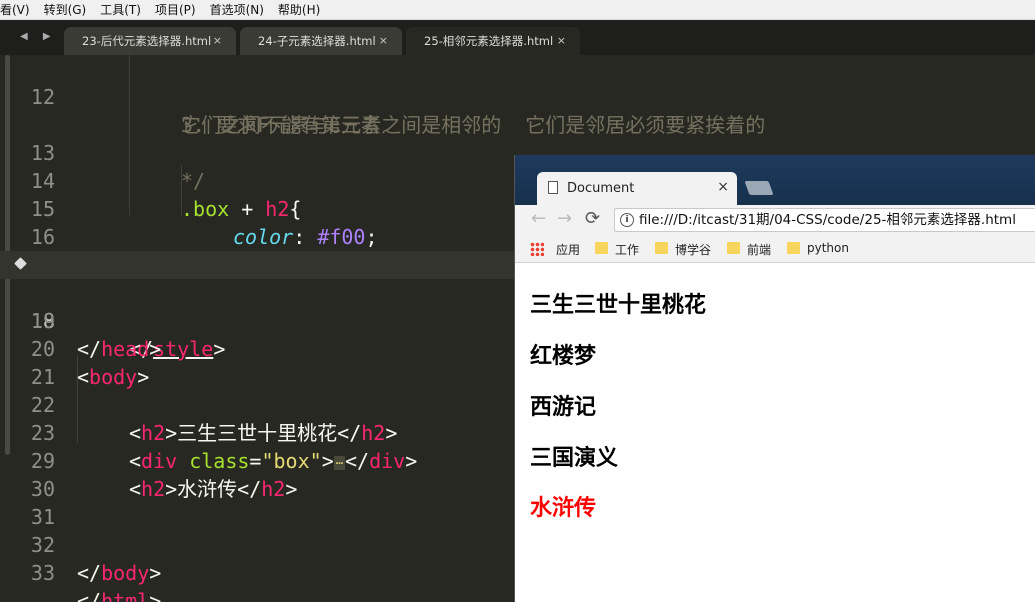 This screenshot has height=602, width=1035. I want to click on code-line-12-wrap: 它们之间不能有第三者, so click(517, 110).